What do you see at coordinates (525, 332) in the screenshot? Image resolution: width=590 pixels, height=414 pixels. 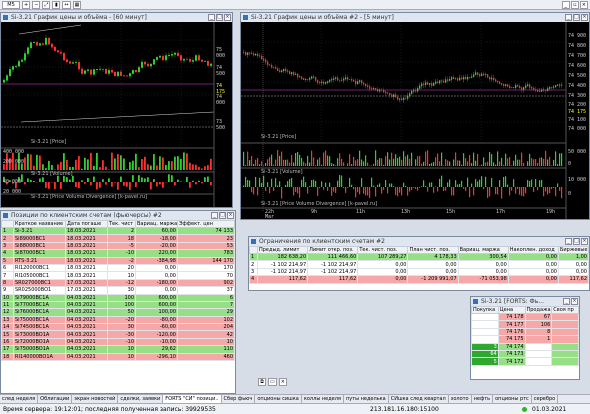 I see `order-book-row: 74 176 8` at bounding box center [525, 332].